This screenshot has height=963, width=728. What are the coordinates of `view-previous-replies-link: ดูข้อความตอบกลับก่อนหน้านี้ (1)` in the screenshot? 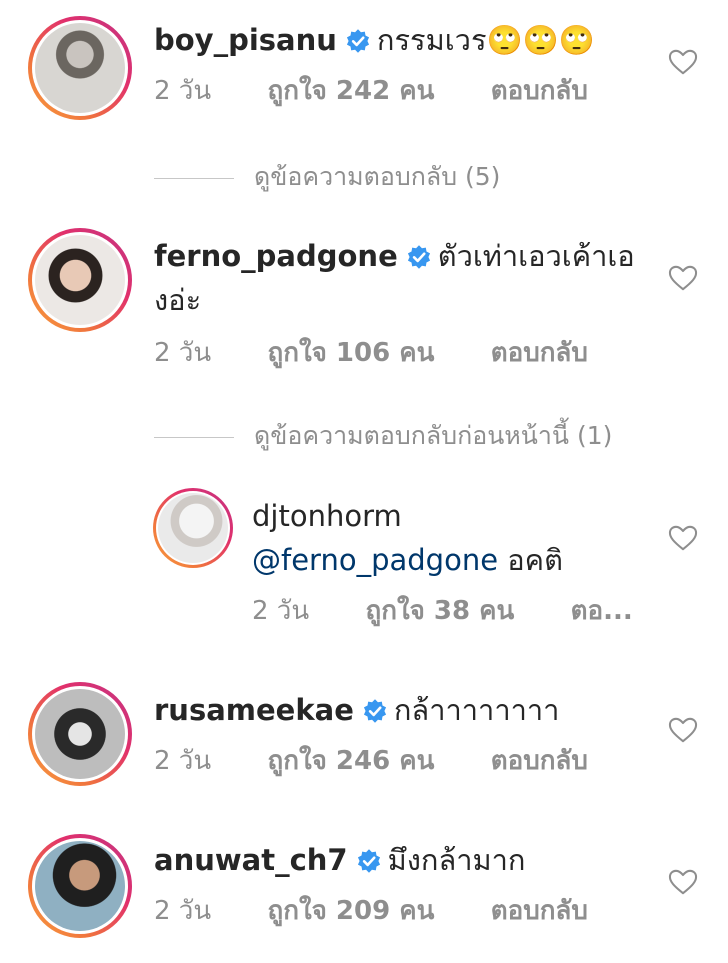 It's located at (383, 436).